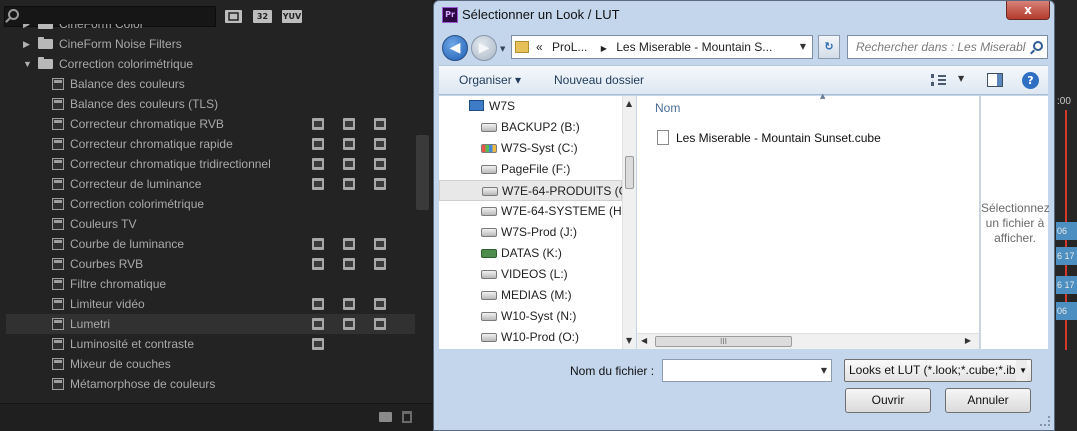  What do you see at coordinates (629, 172) in the screenshot?
I see `scroll-thumb` at bounding box center [629, 172].